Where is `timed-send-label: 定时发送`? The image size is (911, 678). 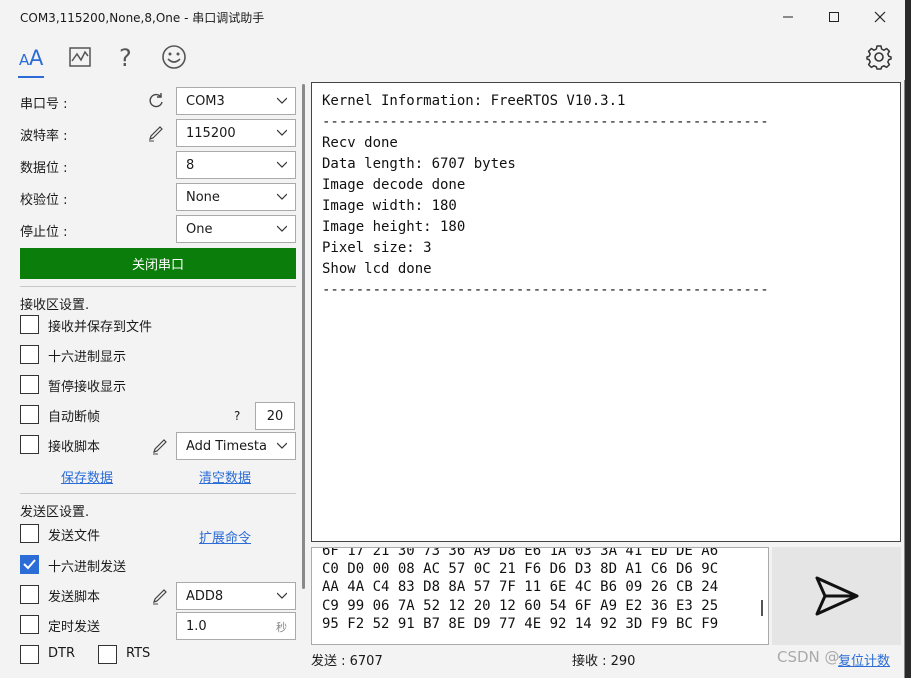 timed-send-label: 定时发送 is located at coordinates (74, 627).